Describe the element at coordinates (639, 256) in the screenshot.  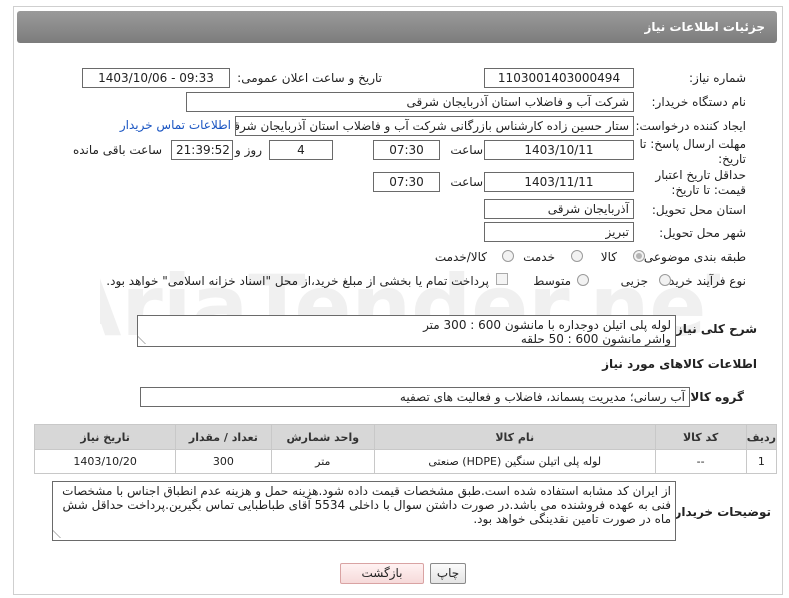
I see `category-radio-goods` at that location.